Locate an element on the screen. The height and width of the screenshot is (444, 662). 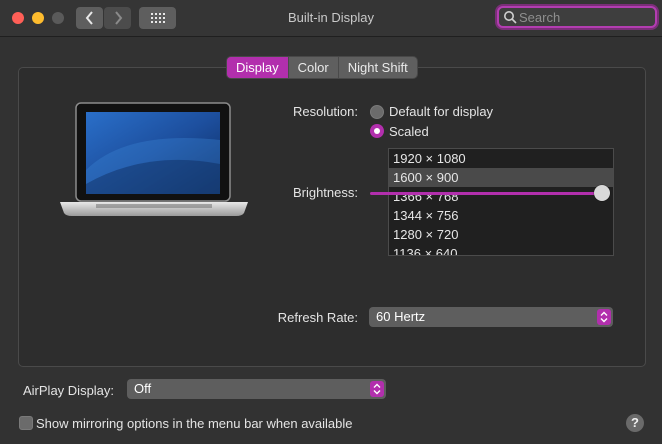
resolution-item-selected: 1600 × 900 is located at coordinates (501, 177).